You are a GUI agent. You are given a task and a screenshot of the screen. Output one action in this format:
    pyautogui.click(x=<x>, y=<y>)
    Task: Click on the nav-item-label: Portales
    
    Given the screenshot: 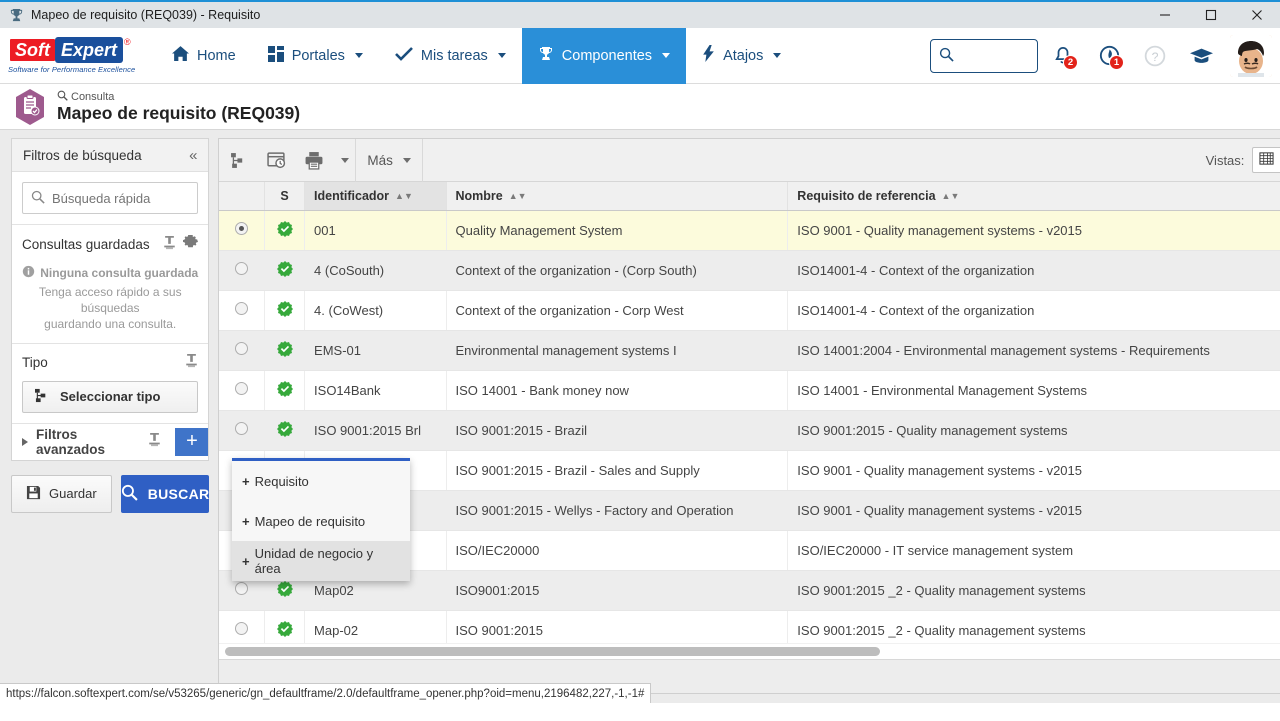 What is the action you would take?
    pyautogui.click(x=318, y=55)
    